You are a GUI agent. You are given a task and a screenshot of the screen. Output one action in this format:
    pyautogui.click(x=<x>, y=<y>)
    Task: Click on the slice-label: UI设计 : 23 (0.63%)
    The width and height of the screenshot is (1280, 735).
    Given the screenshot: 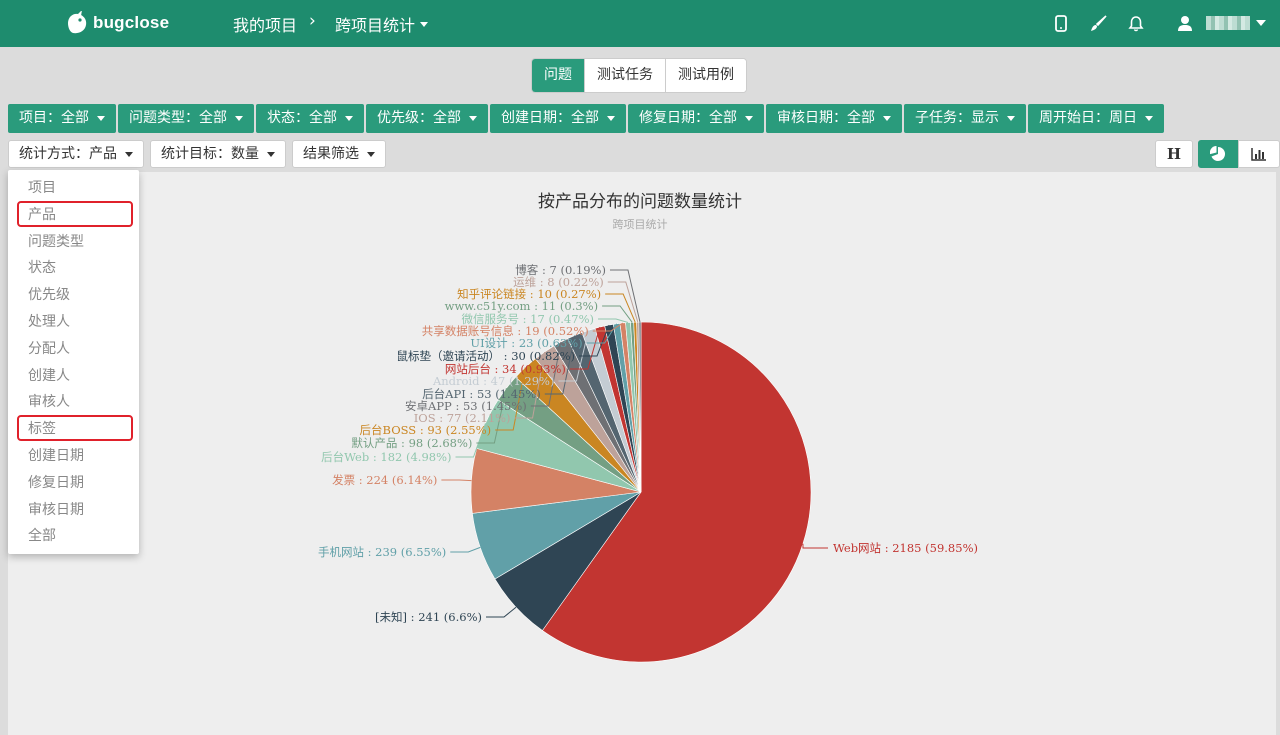 What is the action you would take?
    pyautogui.click(x=526, y=343)
    